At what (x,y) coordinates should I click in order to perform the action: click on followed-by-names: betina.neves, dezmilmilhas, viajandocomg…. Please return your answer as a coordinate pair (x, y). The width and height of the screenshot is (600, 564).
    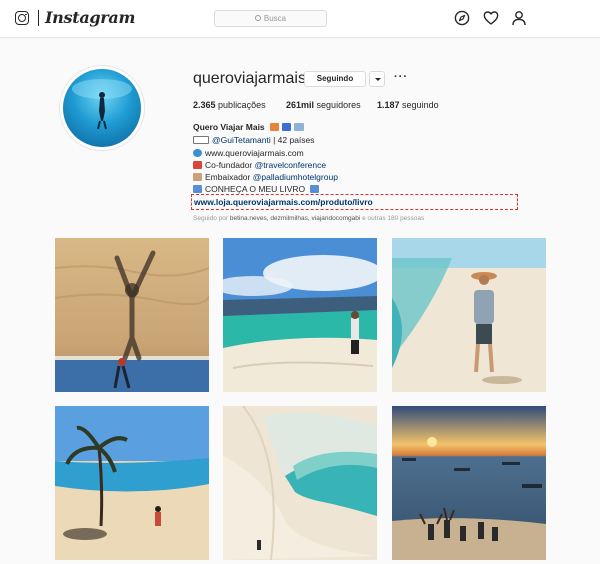
    Looking at the image, I should click on (295, 218).